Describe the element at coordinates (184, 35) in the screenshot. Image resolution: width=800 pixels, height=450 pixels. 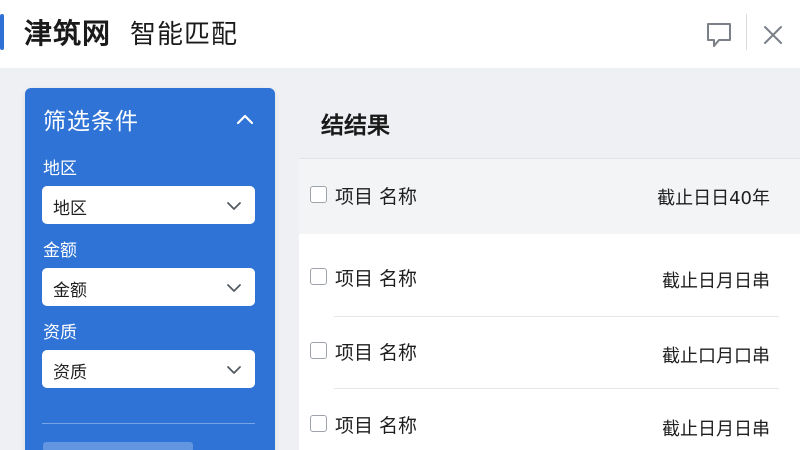
I see `page-title: 智能匹配` at that location.